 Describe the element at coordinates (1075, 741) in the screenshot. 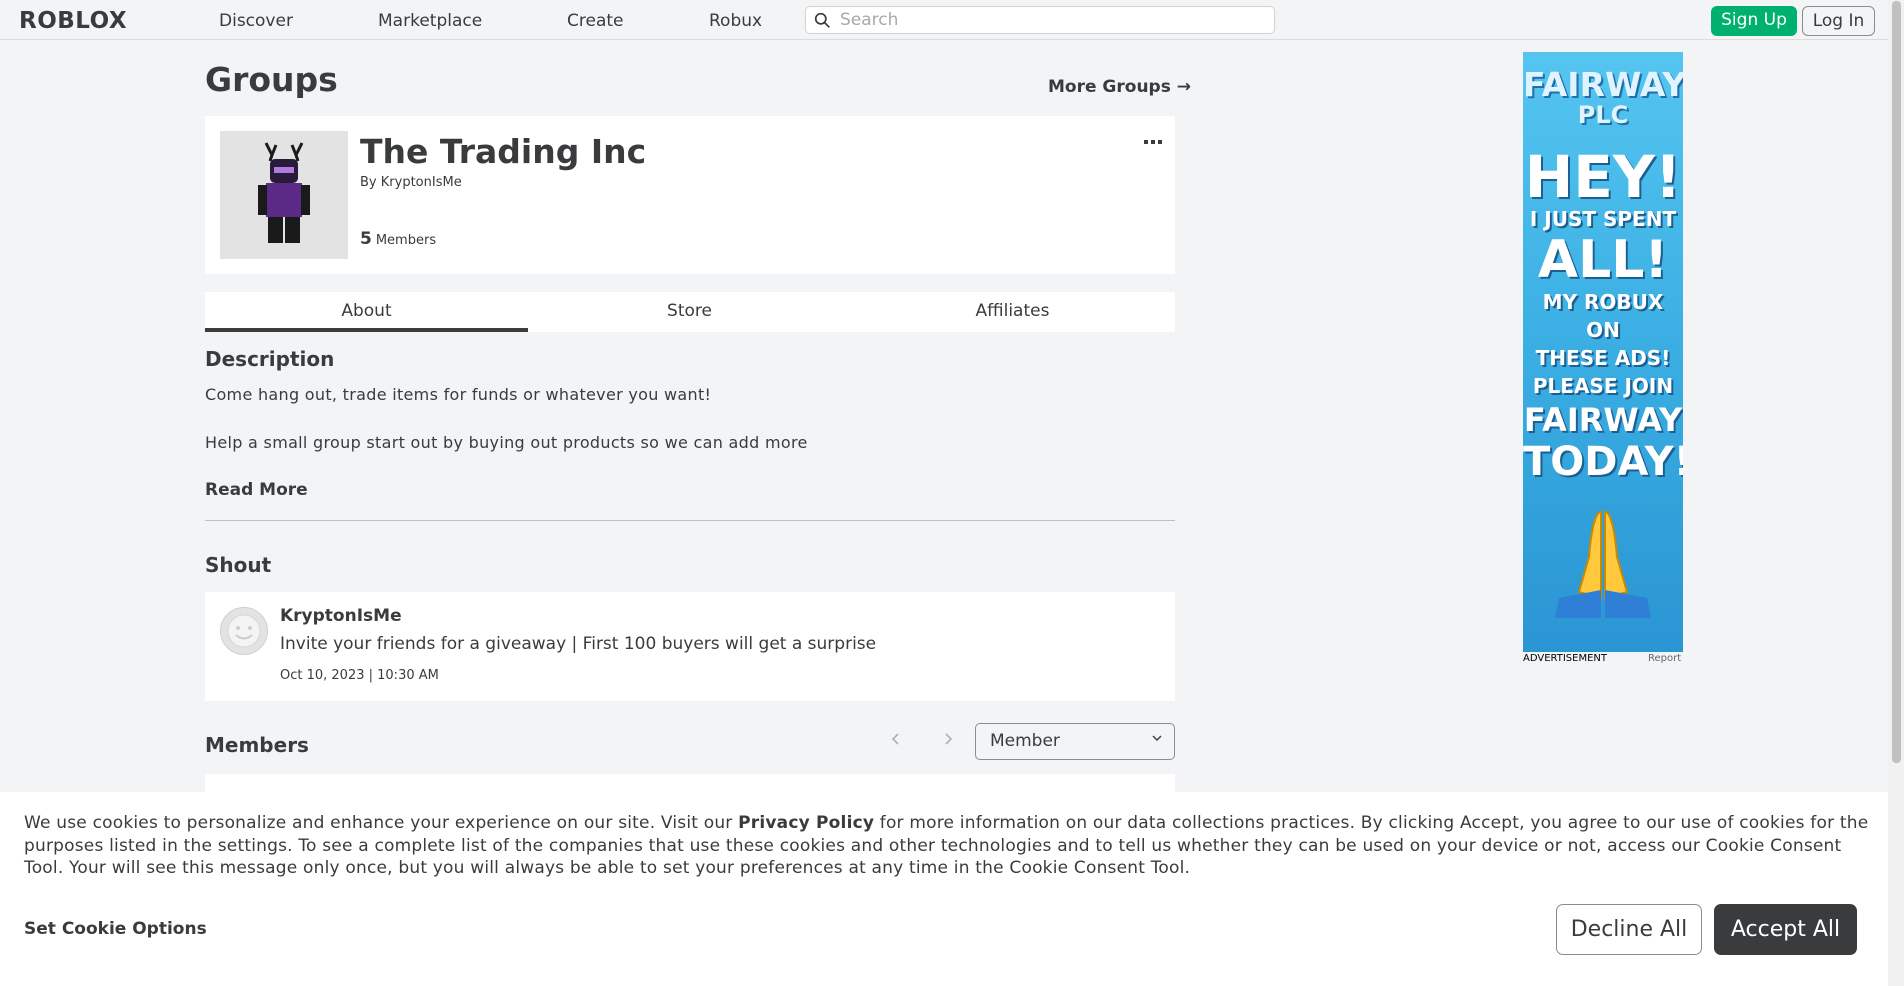

I see `role-select-dropdown: Member` at that location.